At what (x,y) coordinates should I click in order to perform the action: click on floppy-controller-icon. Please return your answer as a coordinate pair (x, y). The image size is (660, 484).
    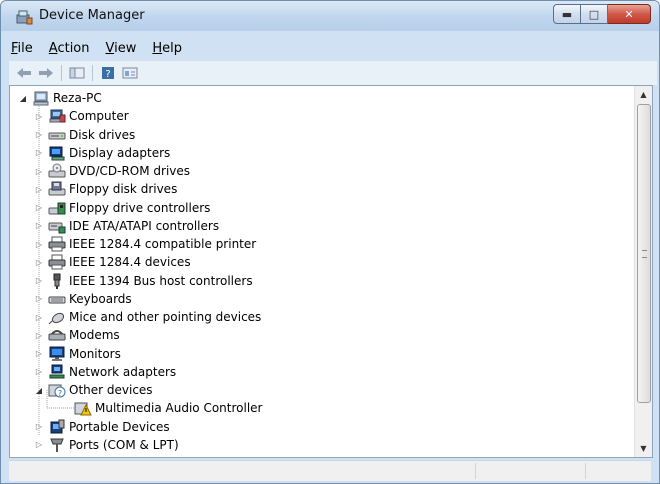
    Looking at the image, I should click on (57, 208).